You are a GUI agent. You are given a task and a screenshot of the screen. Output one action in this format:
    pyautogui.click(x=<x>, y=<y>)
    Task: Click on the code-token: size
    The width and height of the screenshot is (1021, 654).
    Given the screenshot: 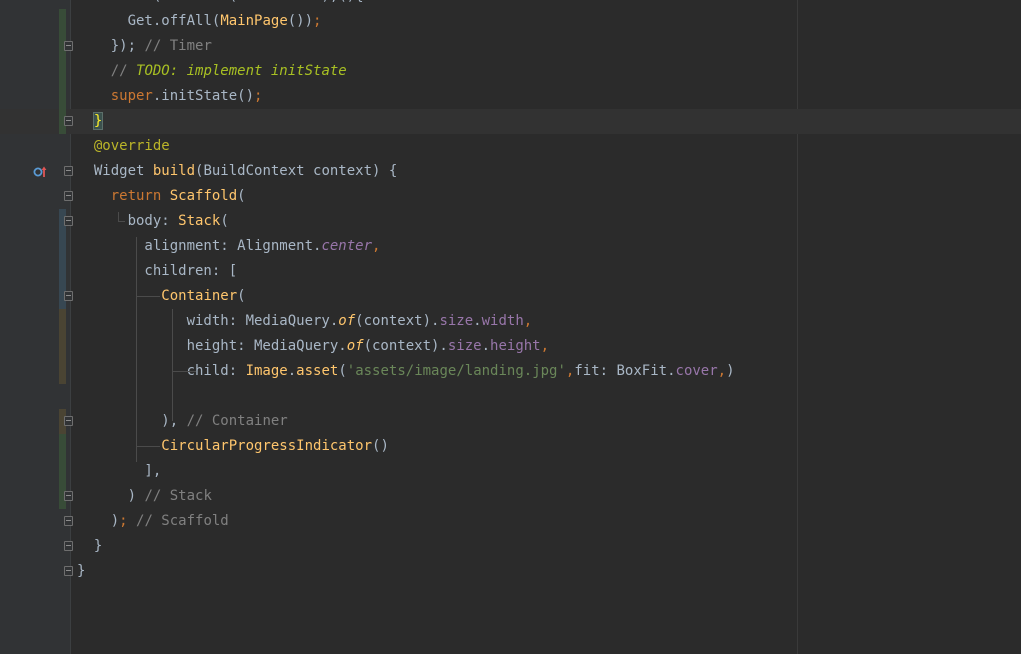 What is the action you would take?
    pyautogui.click(x=456, y=321)
    